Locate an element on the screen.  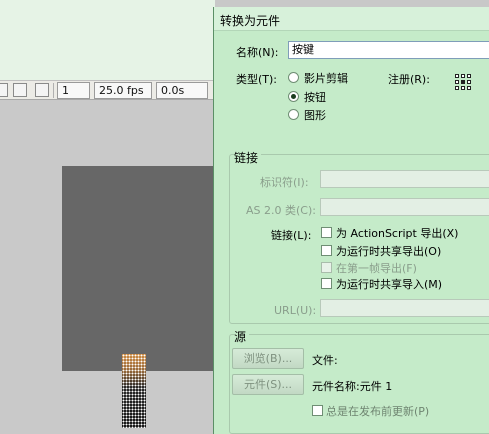
type-option-movieclip: 影片剪辑 is located at coordinates (326, 78).